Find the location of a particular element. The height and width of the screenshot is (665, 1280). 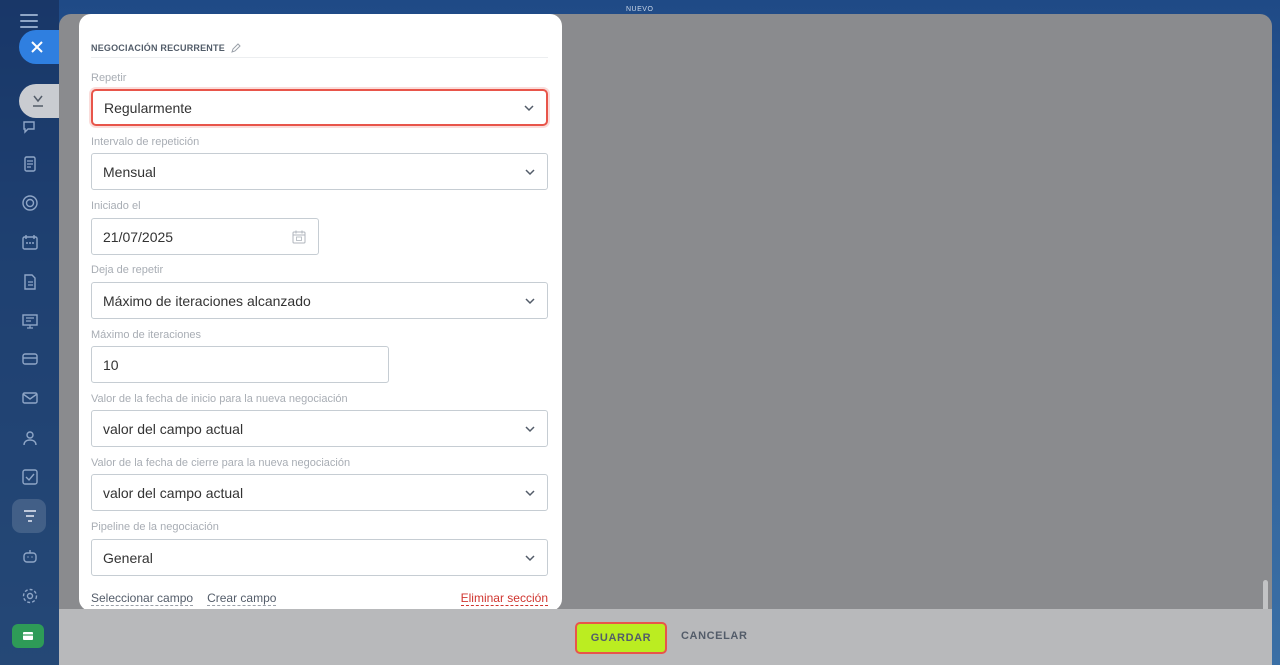

chat-icon is located at coordinates (30, 127).